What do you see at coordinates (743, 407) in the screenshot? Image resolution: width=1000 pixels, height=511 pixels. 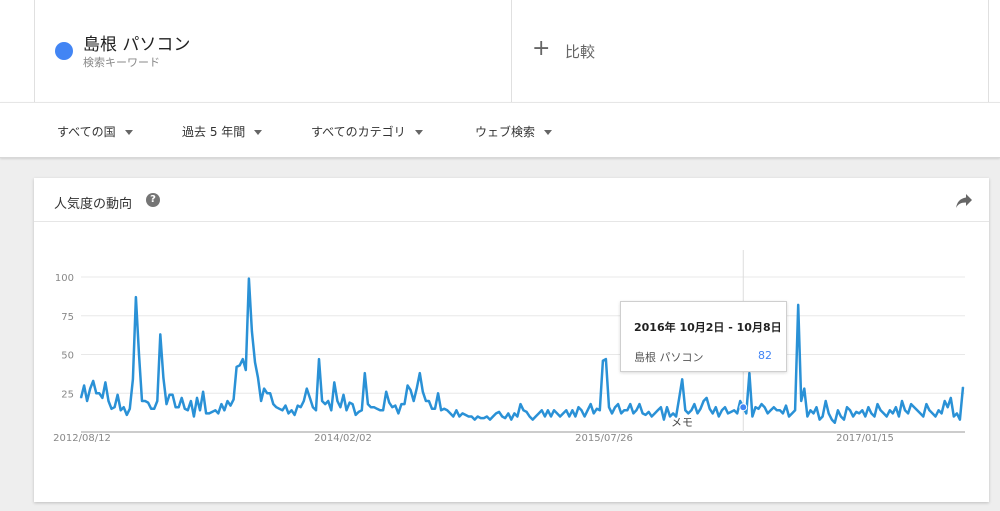 I see `highlighted-point` at bounding box center [743, 407].